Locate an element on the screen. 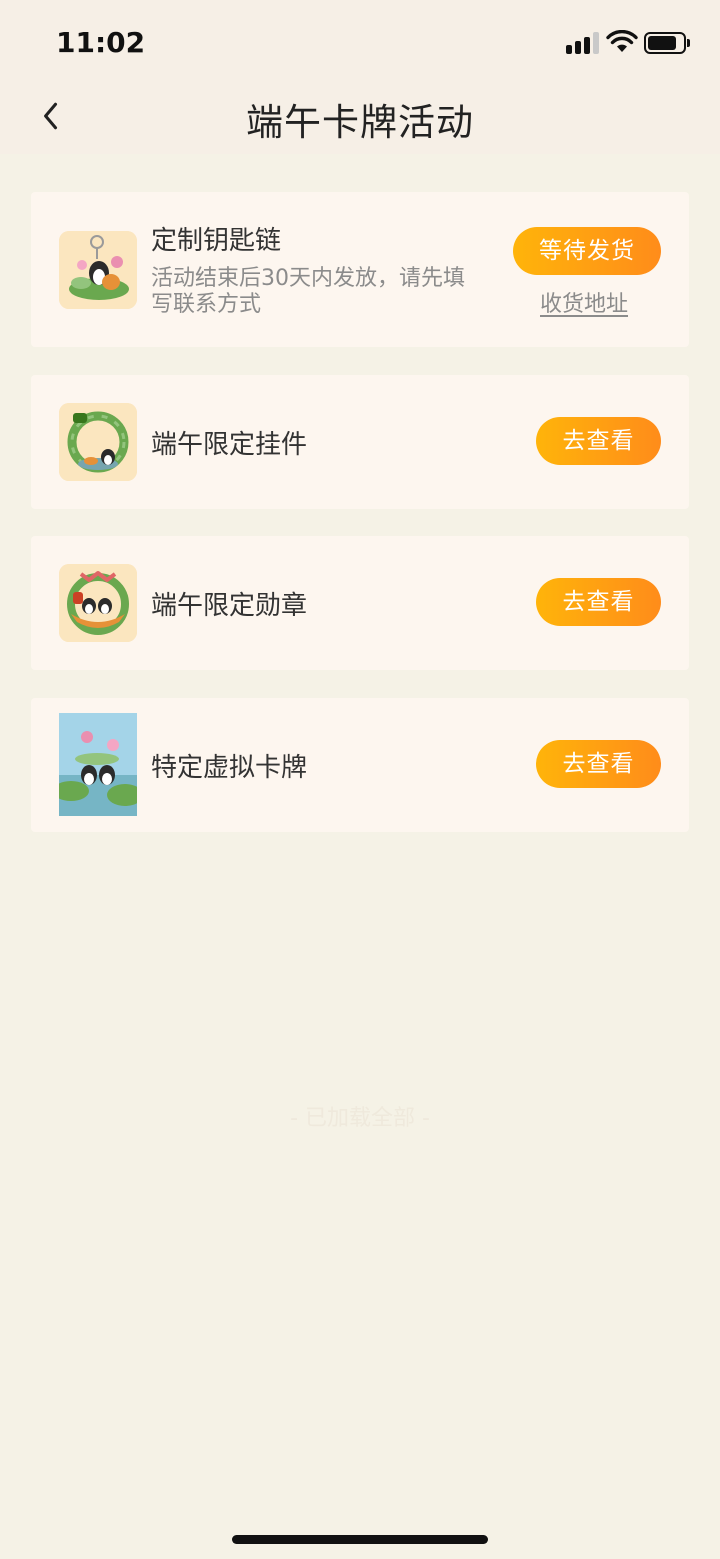  keychain-icon is located at coordinates (98, 270).